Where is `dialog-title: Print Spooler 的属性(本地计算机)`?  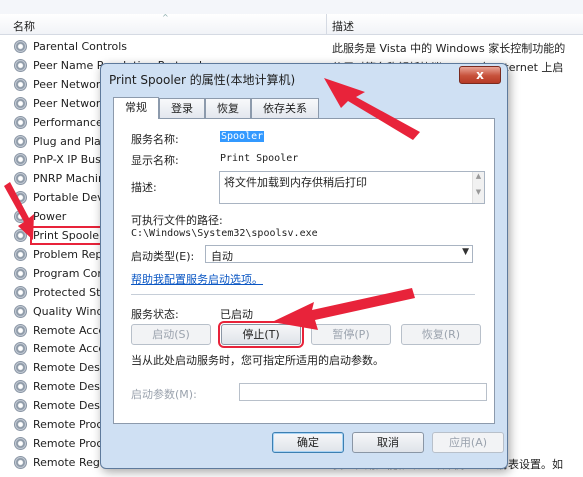
dialog-title: Print Spooler 的属性(本地计算机) is located at coordinates (202, 80).